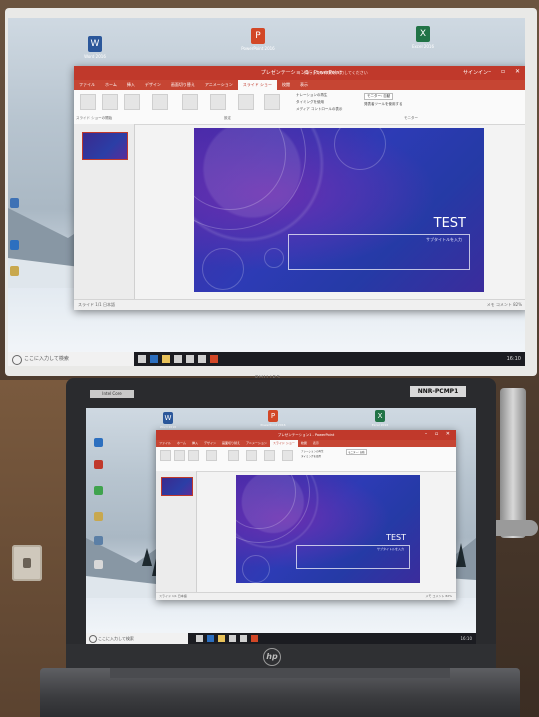  What do you see at coordinates (383, 104) in the screenshot?
I see `option-presenter-view: 発表者ツールを使用する` at bounding box center [383, 104].